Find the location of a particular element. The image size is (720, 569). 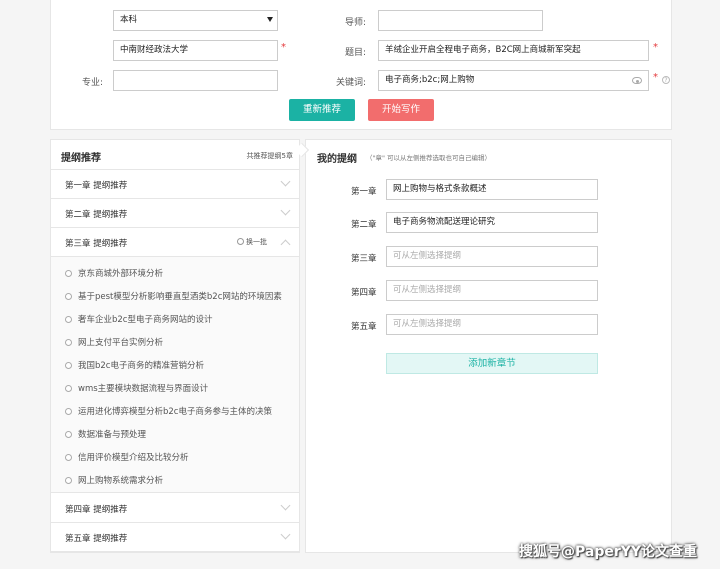

list-item: 网上购物系统需求分析 is located at coordinates (114, 480).